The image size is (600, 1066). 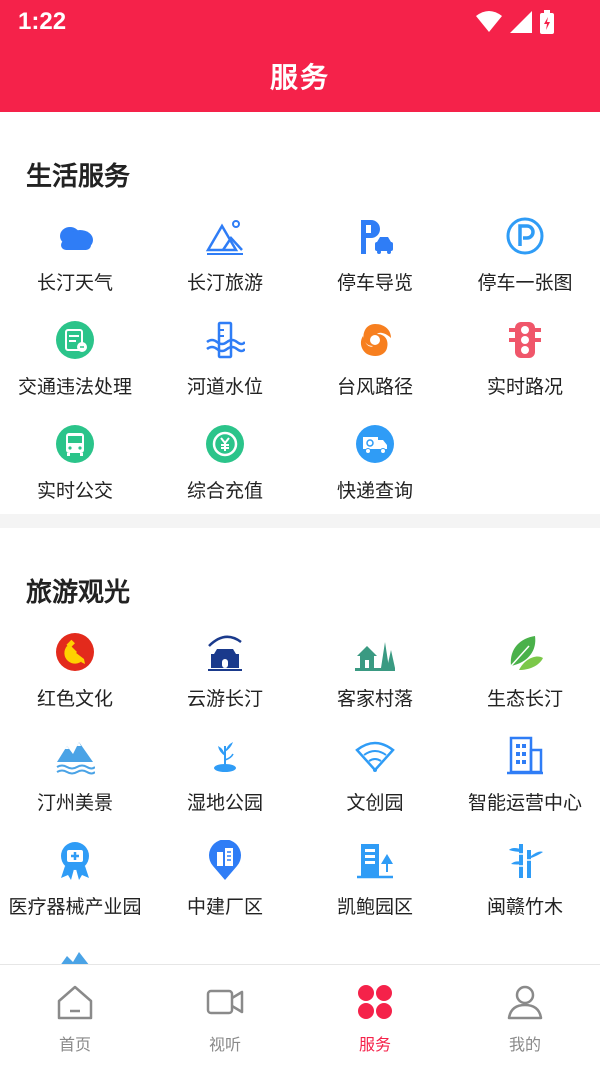 What do you see at coordinates (78, 593) in the screenshot?
I see `section-title: 旅游观光` at bounding box center [78, 593].